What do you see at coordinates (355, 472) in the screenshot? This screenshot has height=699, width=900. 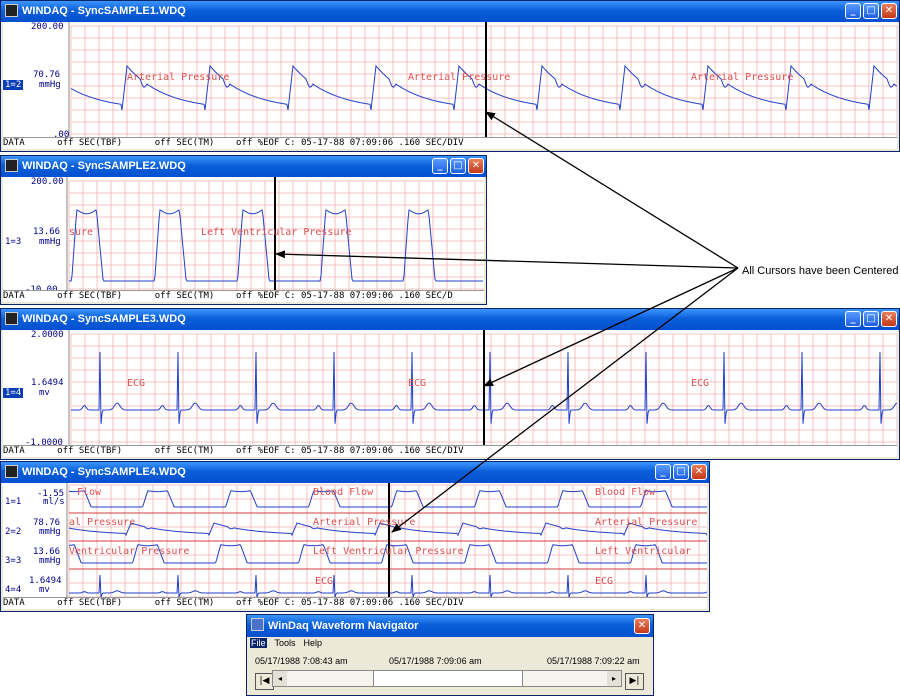 I see `title-bar: WINDAQ - SyncSAMPLE4.WDQ _ □ ✕` at bounding box center [355, 472].